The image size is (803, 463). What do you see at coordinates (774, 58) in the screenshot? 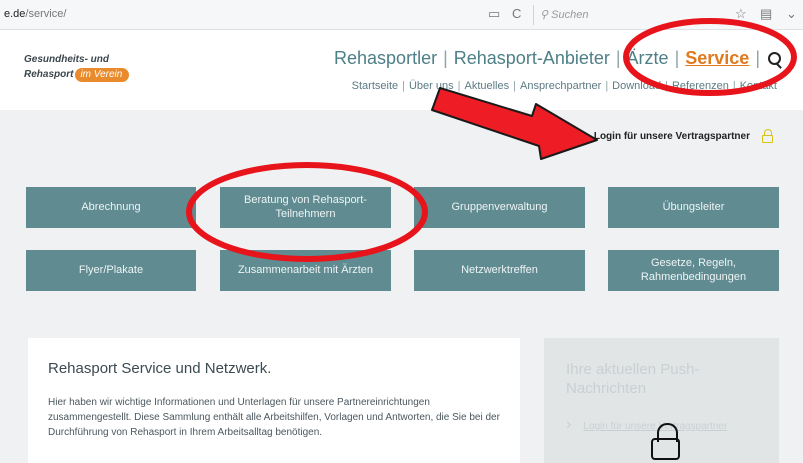
I see `search-icon` at bounding box center [774, 58].